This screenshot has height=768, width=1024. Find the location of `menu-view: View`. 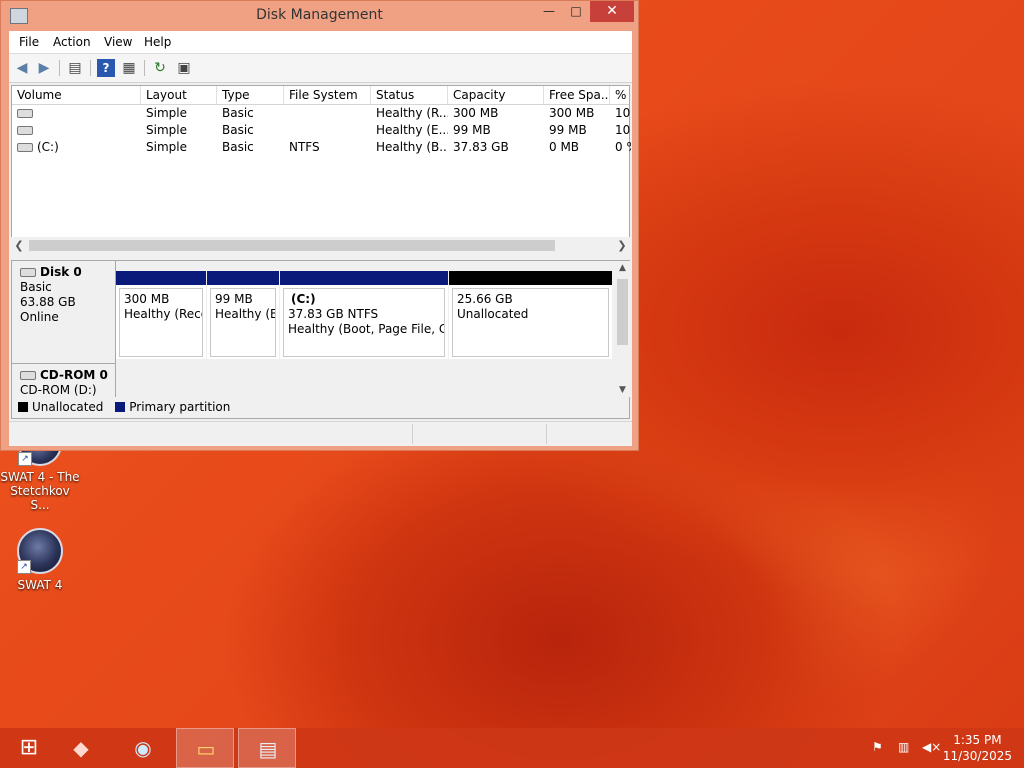

menu-view: View is located at coordinates (118, 42).